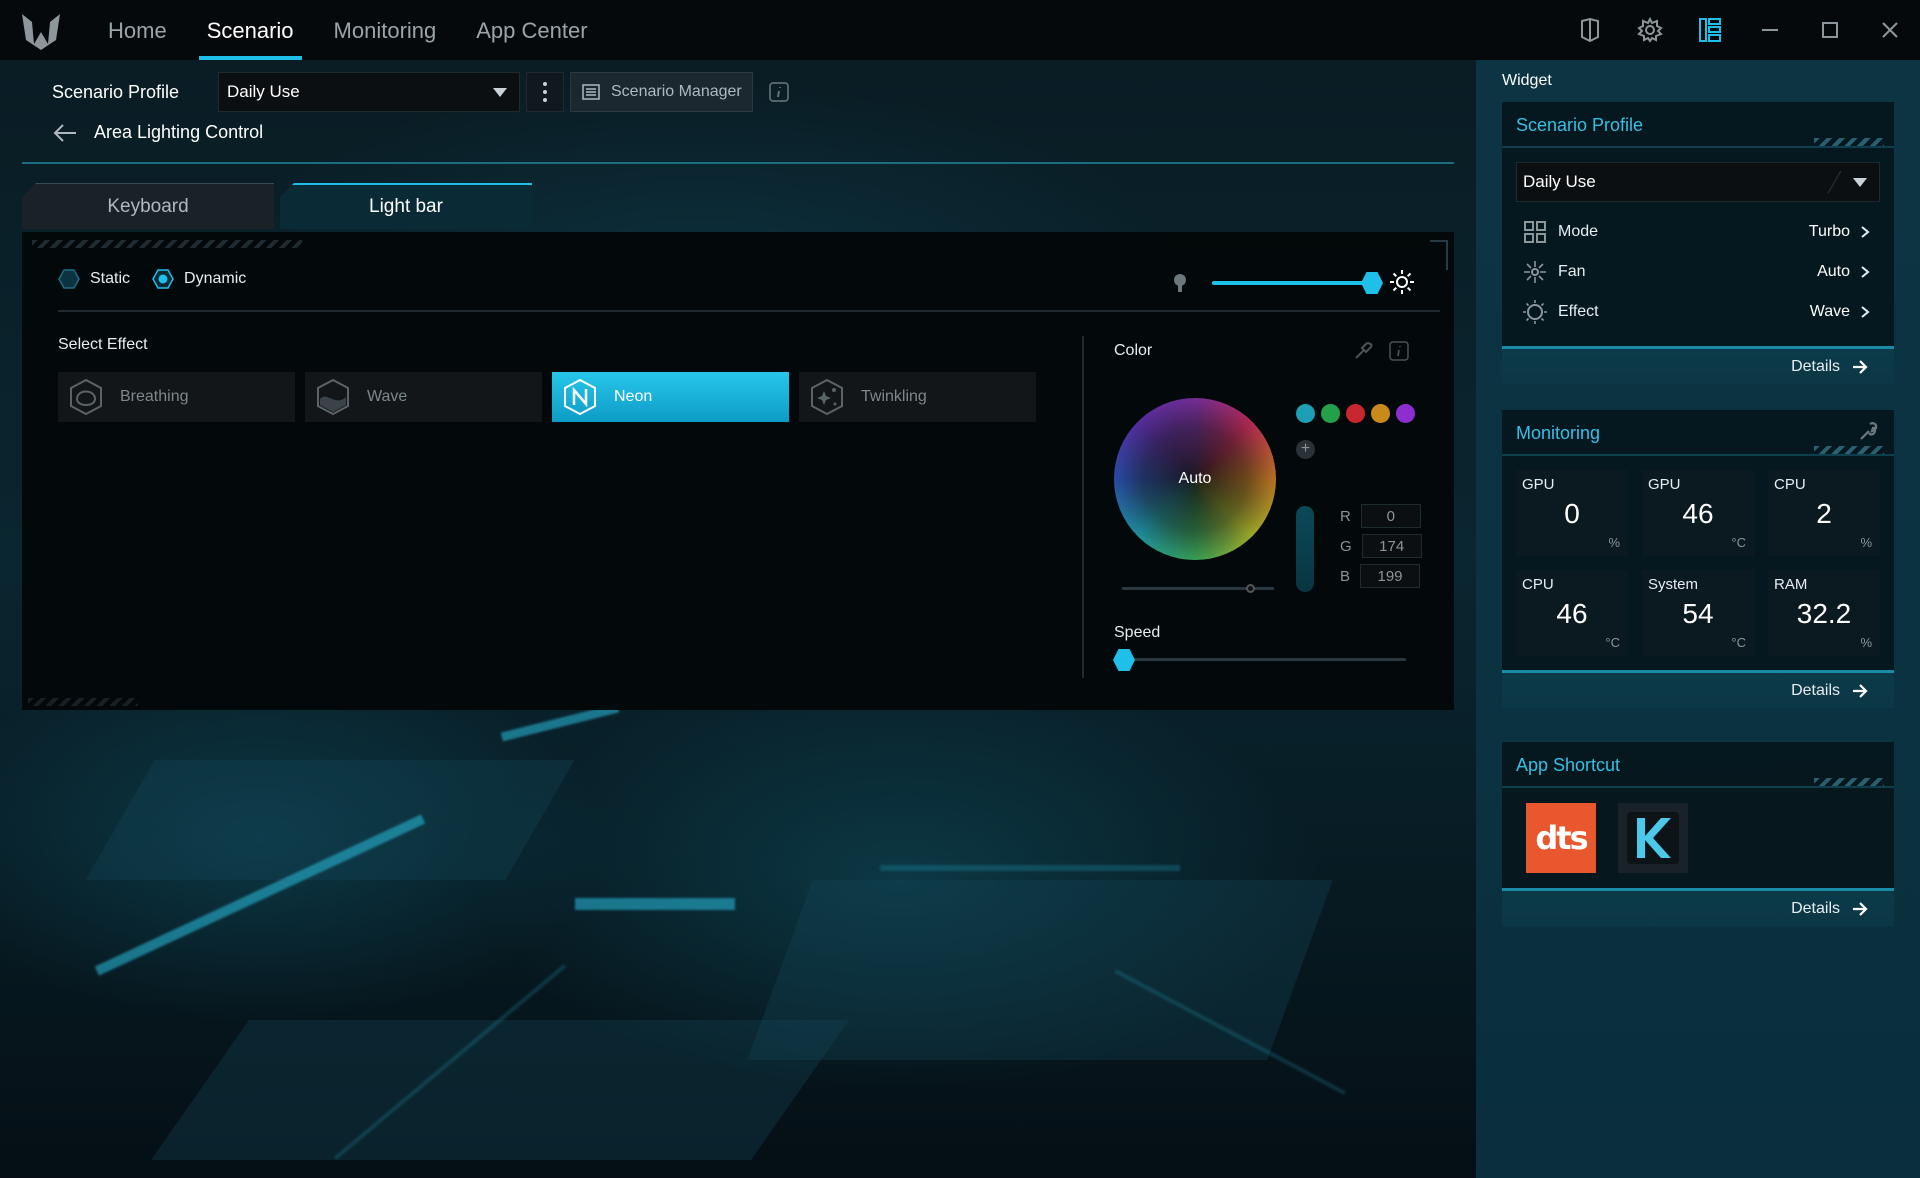 The height and width of the screenshot is (1178, 1920). I want to click on monitoring-card: Monitoring GPU 0 % GPU 46 °C CPU 2 % CPU, so click(1698, 559).